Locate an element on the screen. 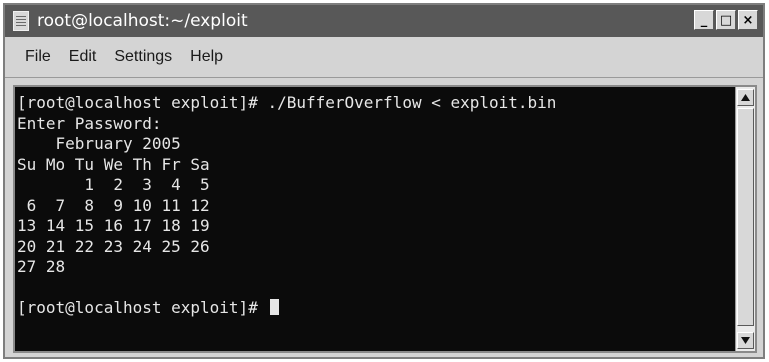 The height and width of the screenshot is (362, 769). maximize-button: □ is located at coordinates (726, 20).